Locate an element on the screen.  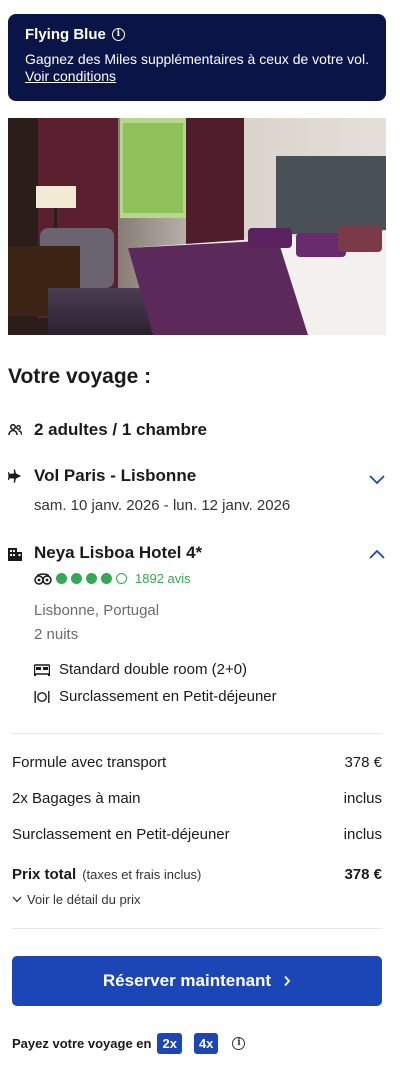
bed-icon is located at coordinates (42, 669).